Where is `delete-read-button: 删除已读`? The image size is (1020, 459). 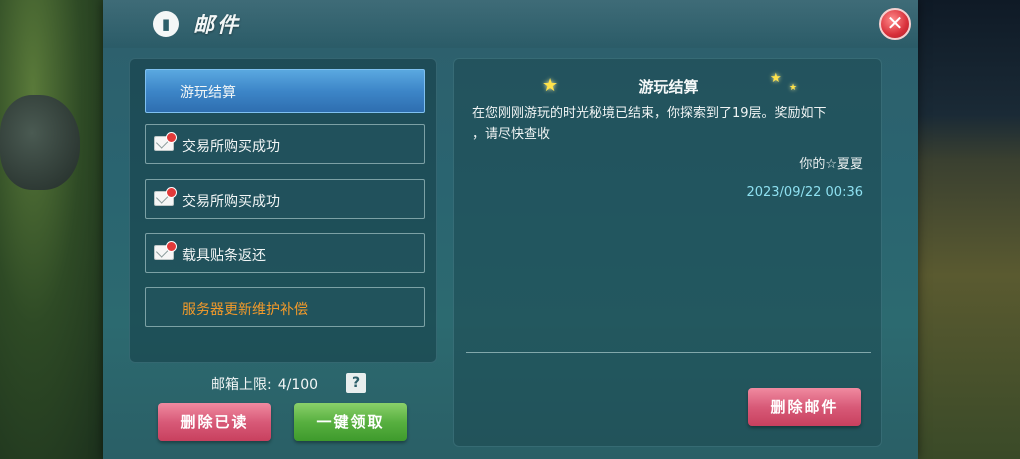 delete-read-button: 删除已读 is located at coordinates (214, 422).